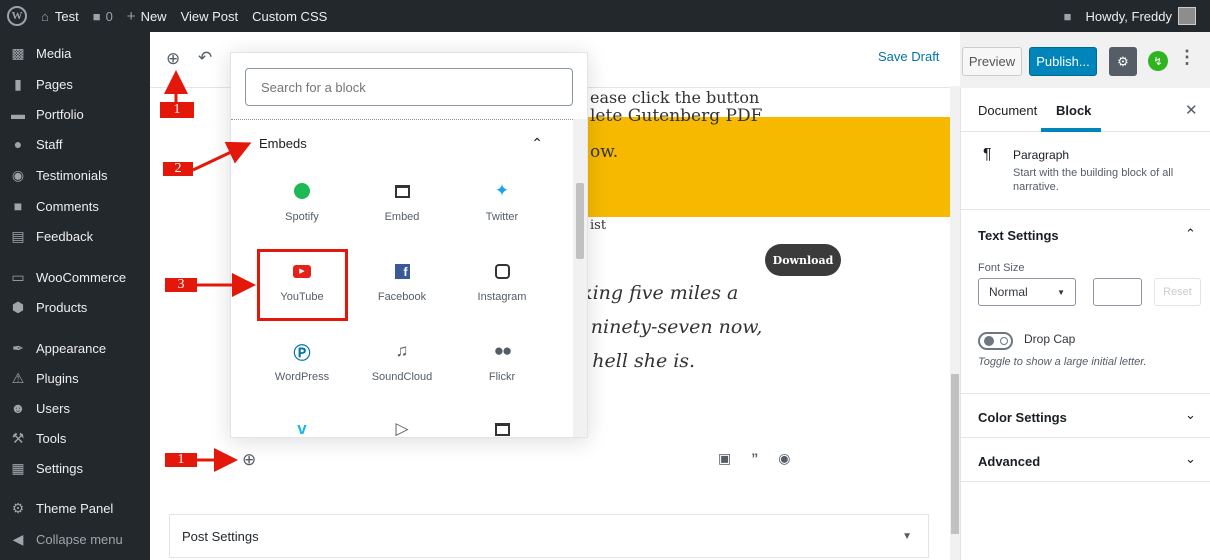  I want to click on custom-font-size-input, so click(1117, 292).